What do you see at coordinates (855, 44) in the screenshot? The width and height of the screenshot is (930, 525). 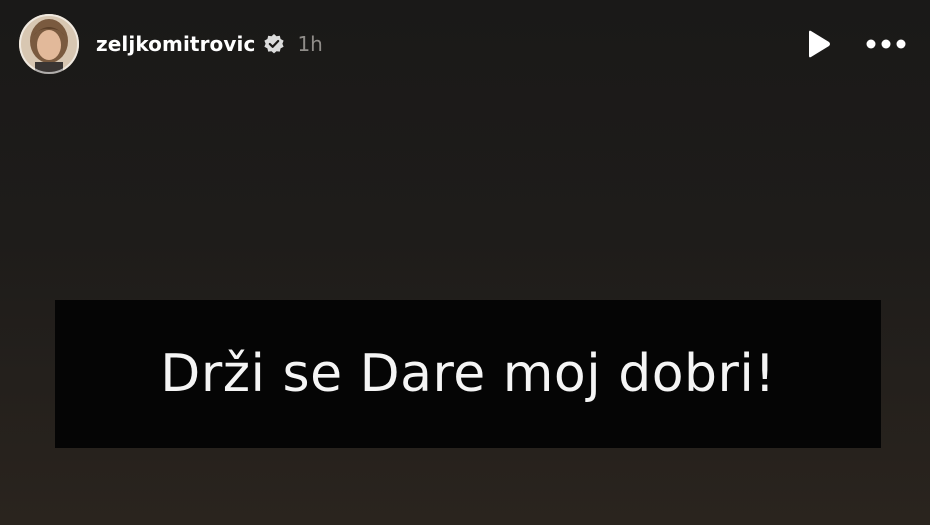 I see `header-actions` at bounding box center [855, 44].